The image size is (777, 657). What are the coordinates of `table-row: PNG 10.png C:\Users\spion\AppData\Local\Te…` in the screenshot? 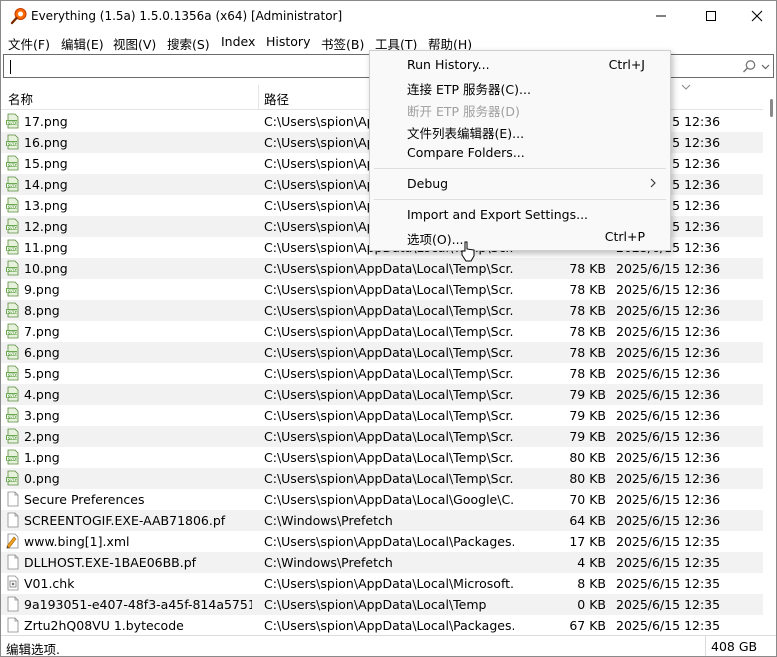 It's located at (382, 268).